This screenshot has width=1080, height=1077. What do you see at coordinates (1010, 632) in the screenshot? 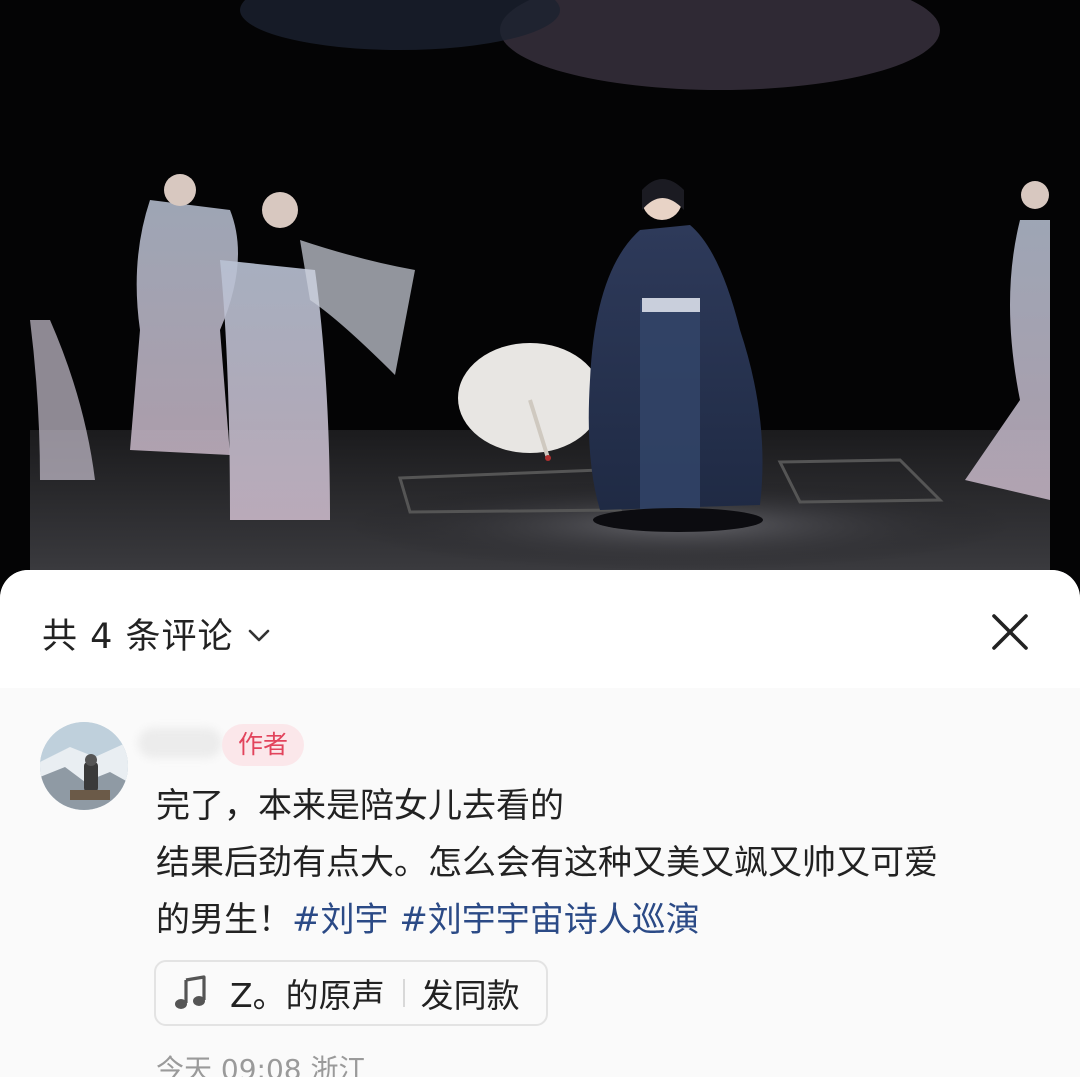
I see `close-icon` at bounding box center [1010, 632].